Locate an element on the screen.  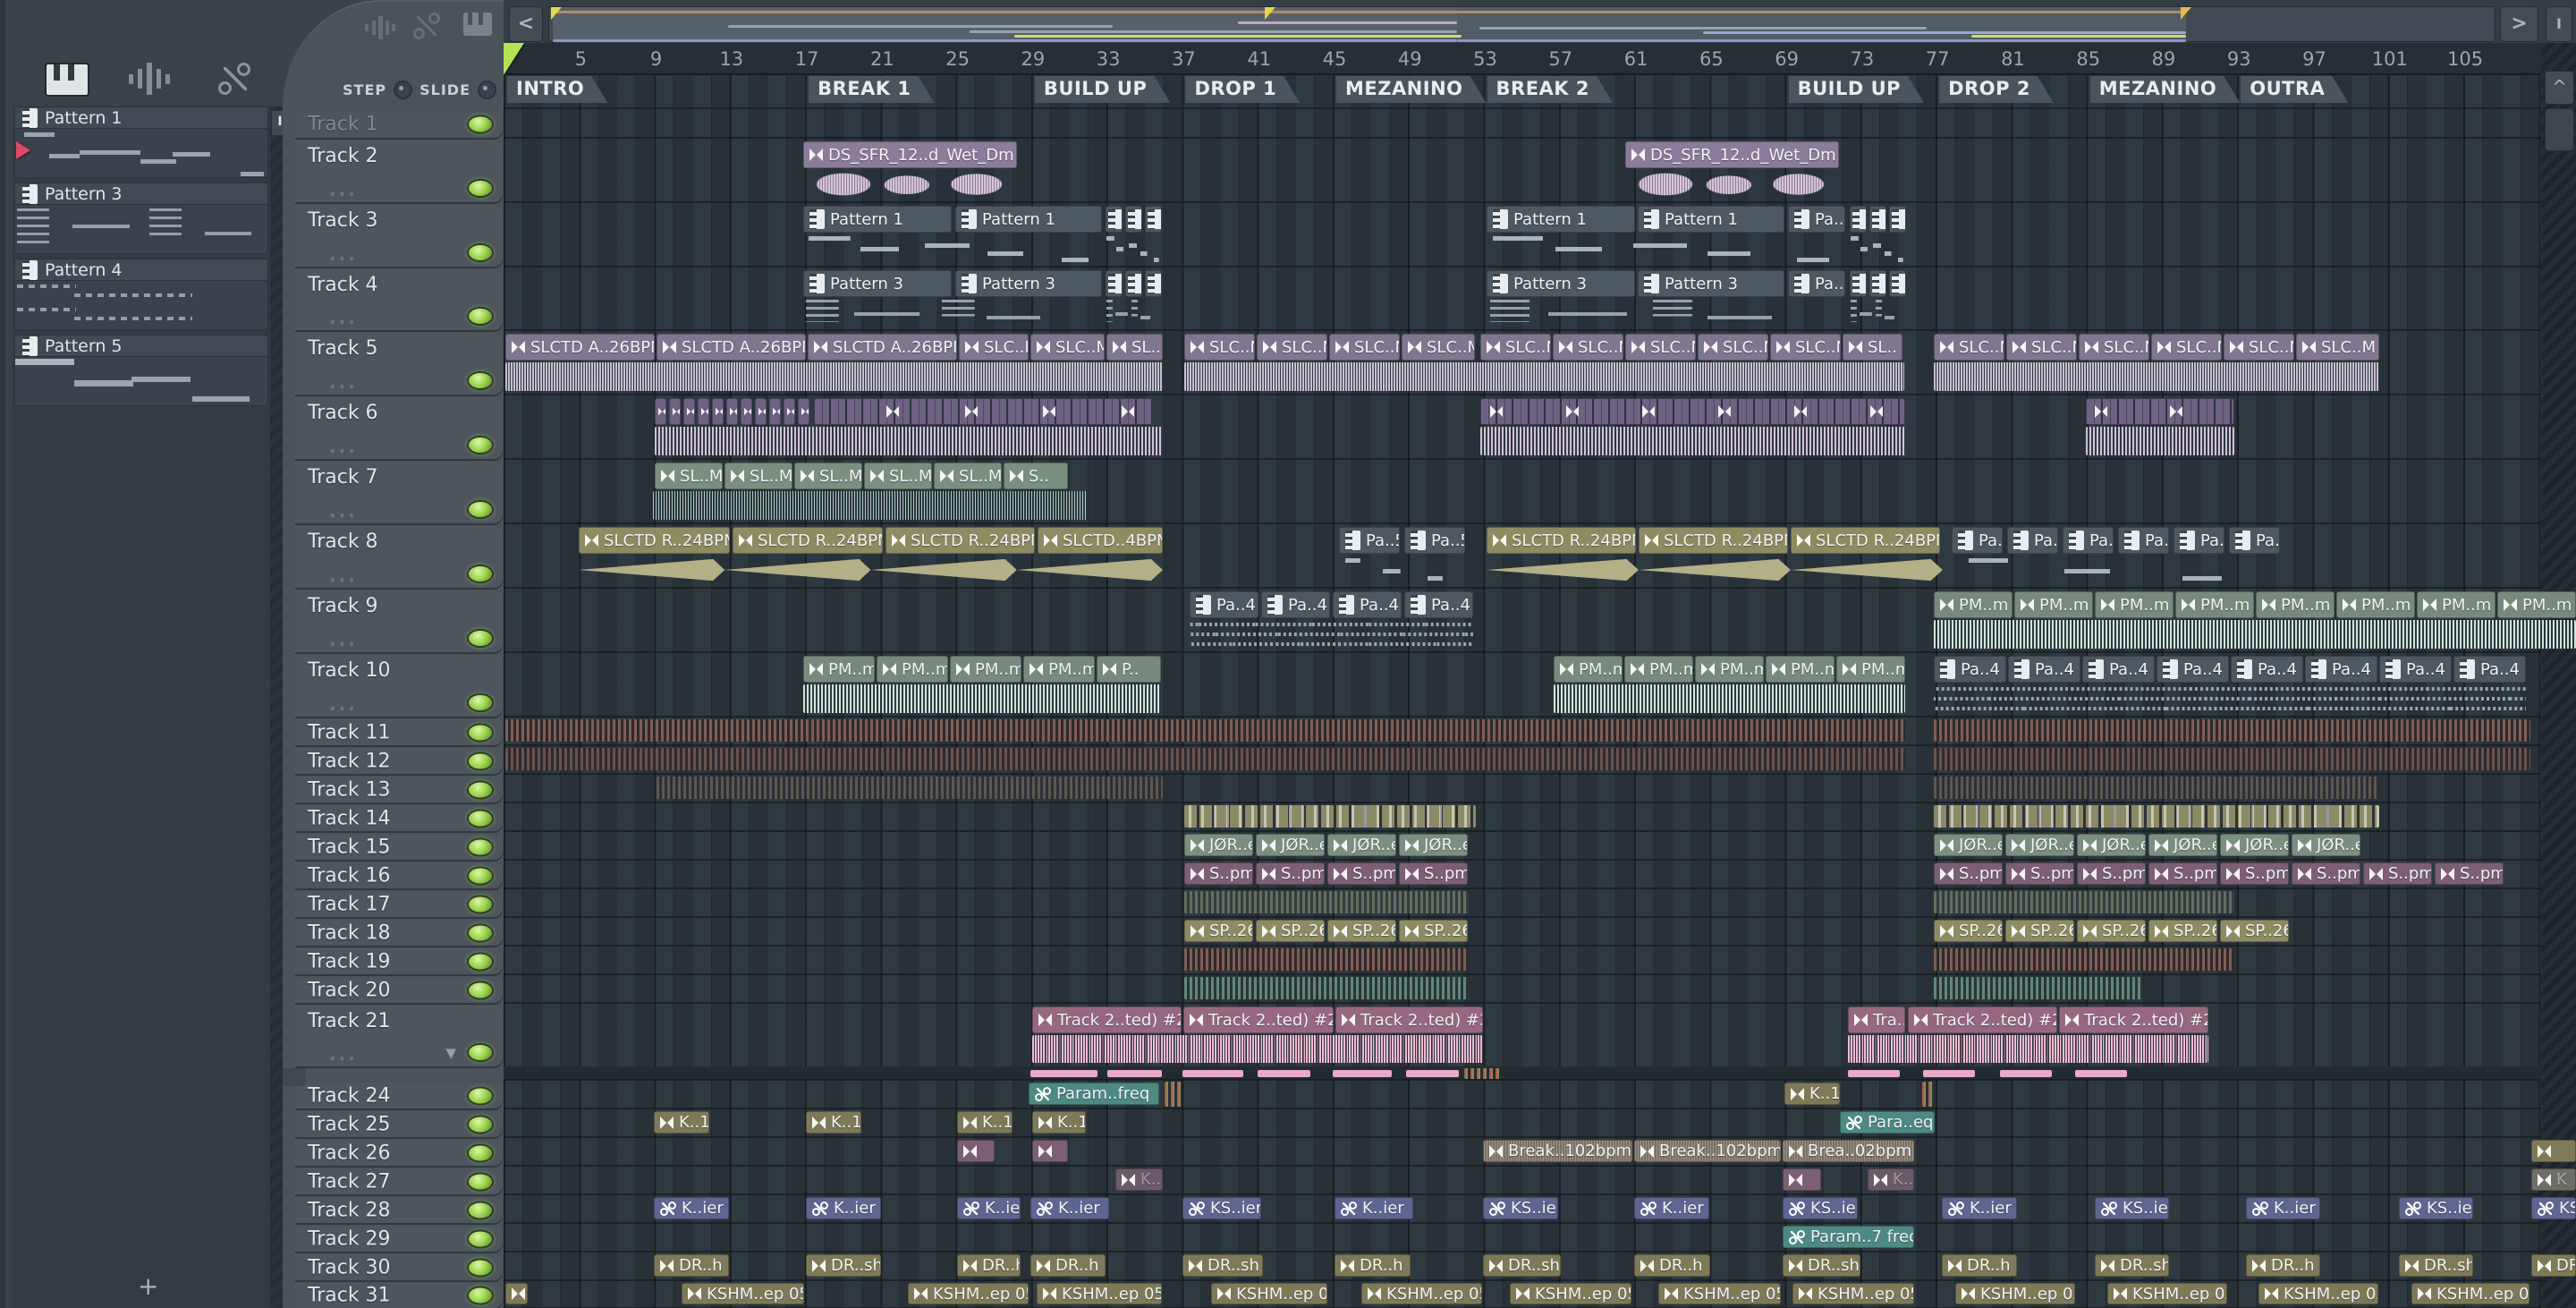
track-header: Track 30 is located at coordinates (399, 1267).